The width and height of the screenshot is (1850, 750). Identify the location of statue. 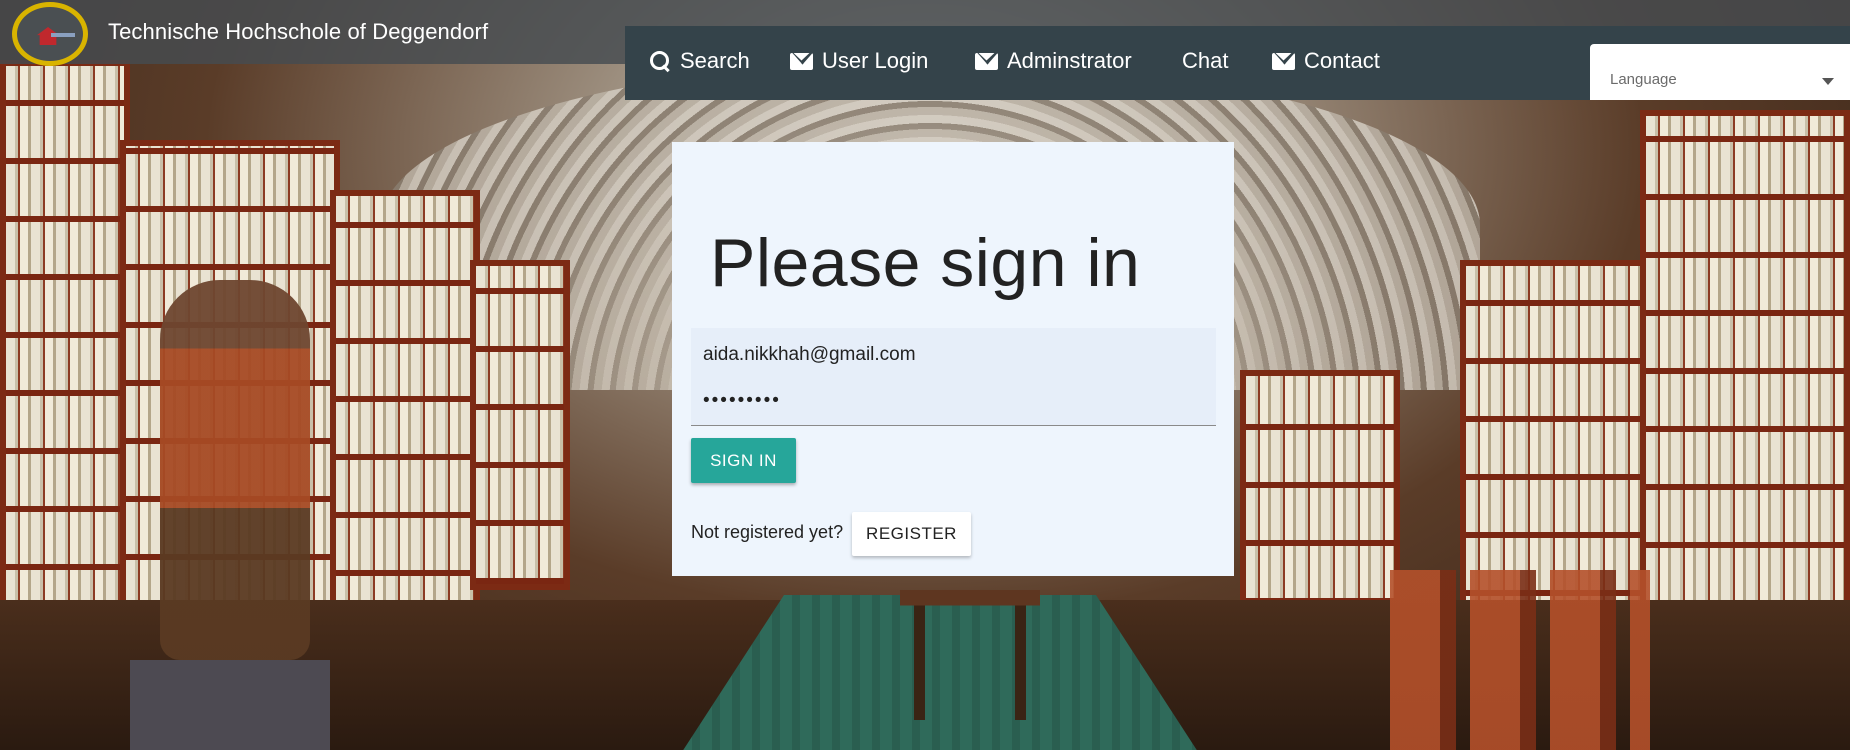
(235, 470).